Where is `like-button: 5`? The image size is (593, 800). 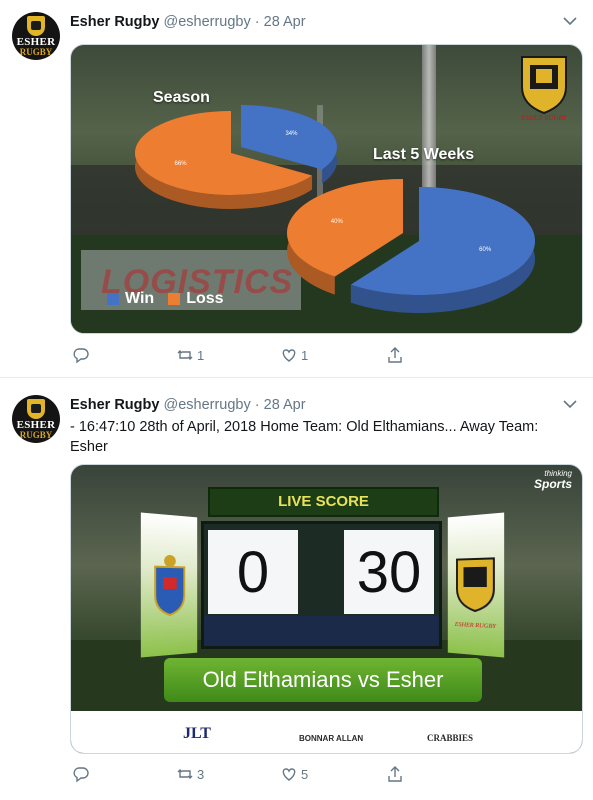
like-button: 5 is located at coordinates (294, 774).